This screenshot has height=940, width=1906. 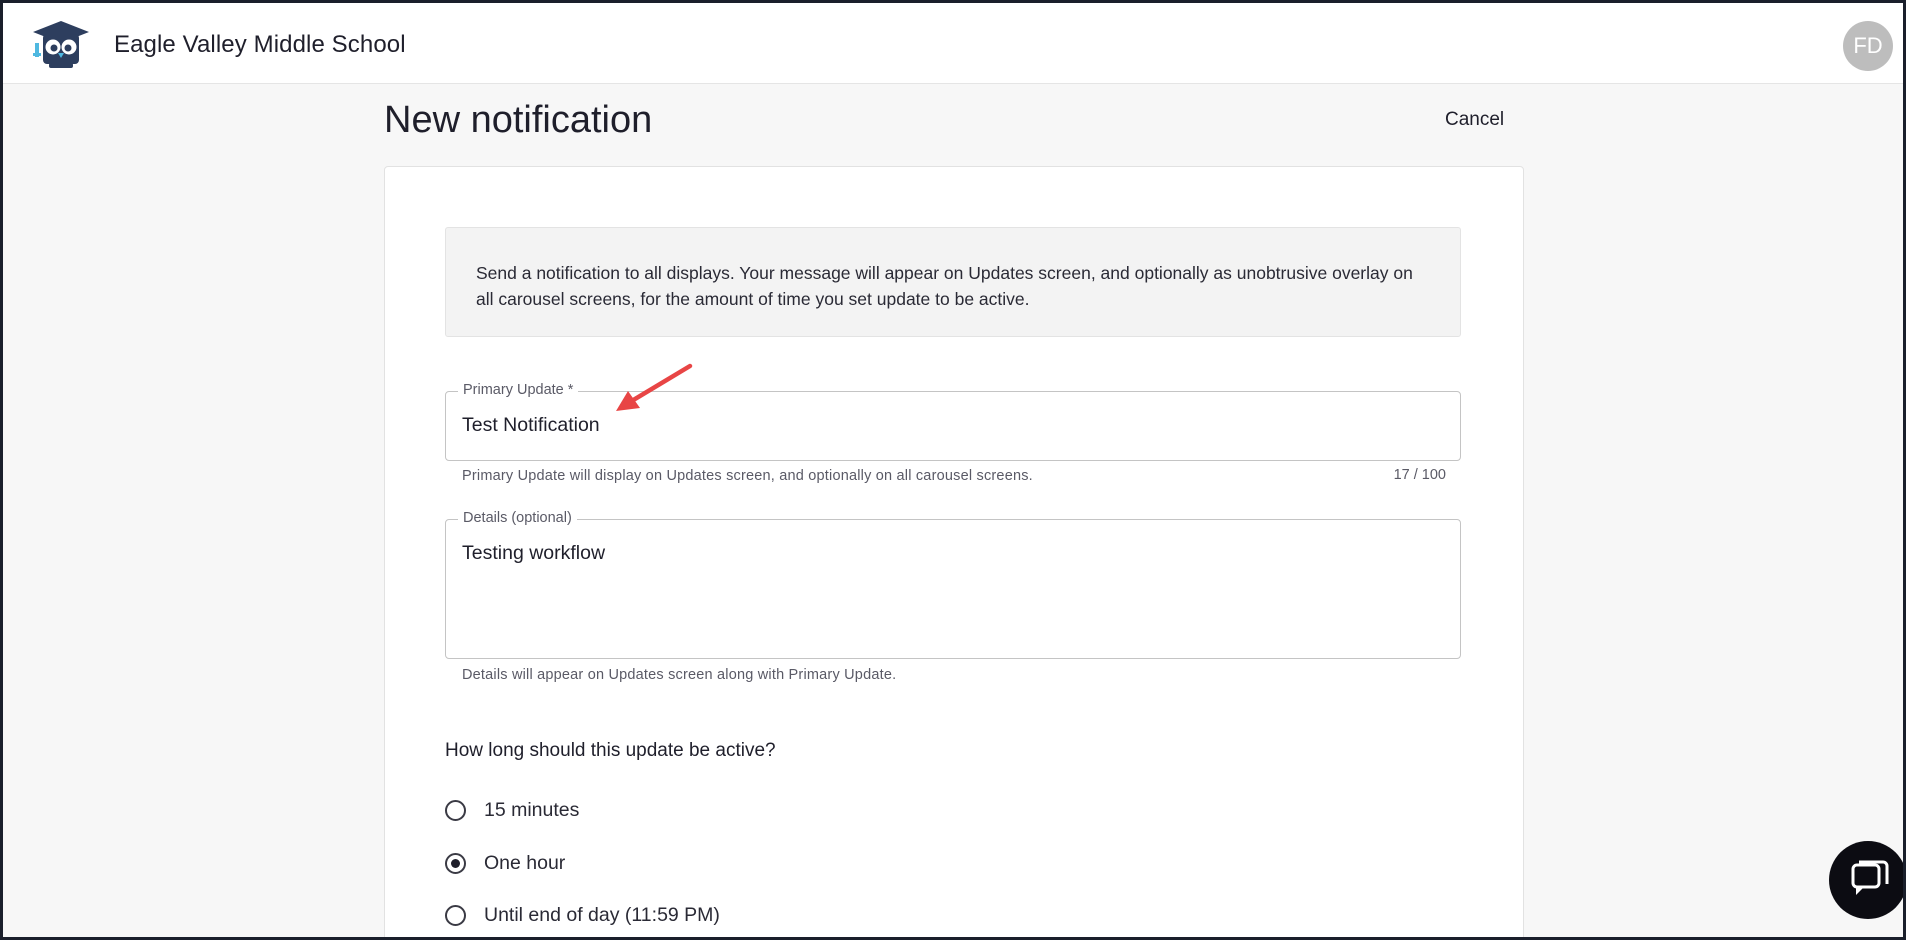 What do you see at coordinates (953, 43) in the screenshot?
I see `top-bar: Eagle Valley Middle School FD` at bounding box center [953, 43].